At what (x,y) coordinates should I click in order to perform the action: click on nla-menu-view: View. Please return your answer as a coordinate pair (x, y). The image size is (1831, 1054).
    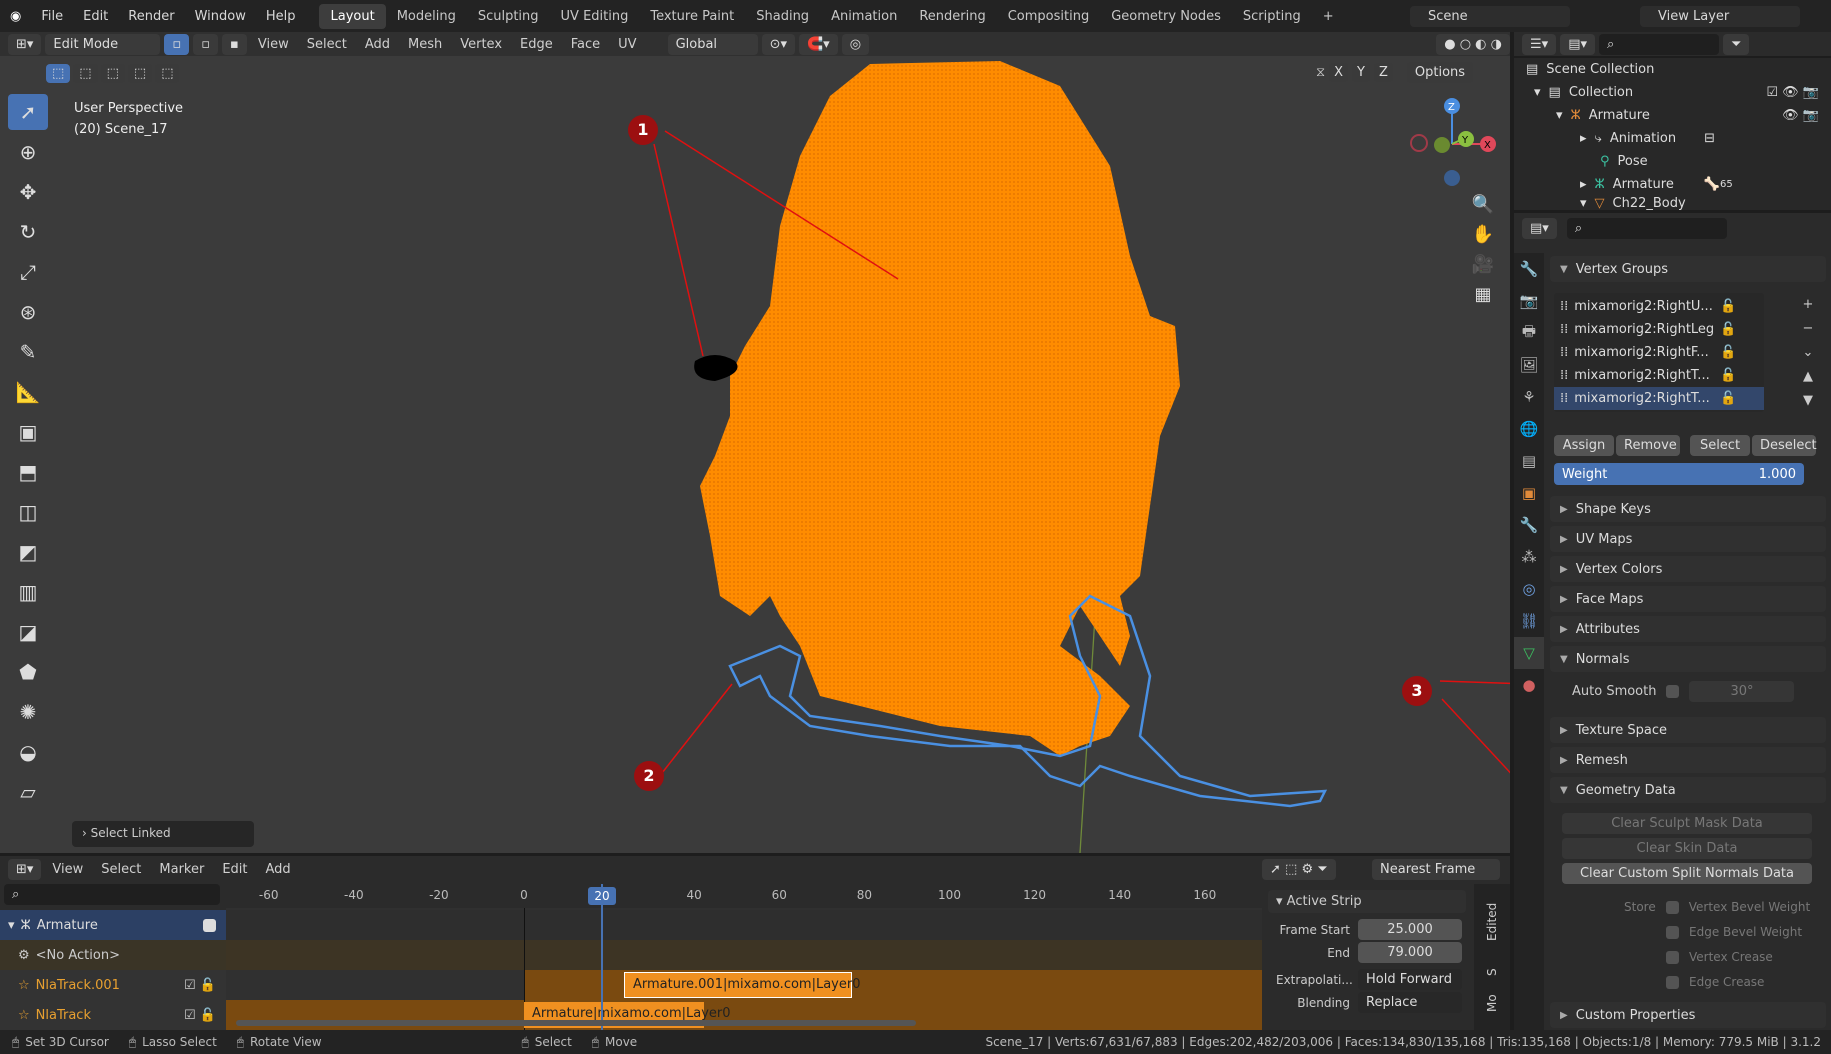
    Looking at the image, I should click on (67, 869).